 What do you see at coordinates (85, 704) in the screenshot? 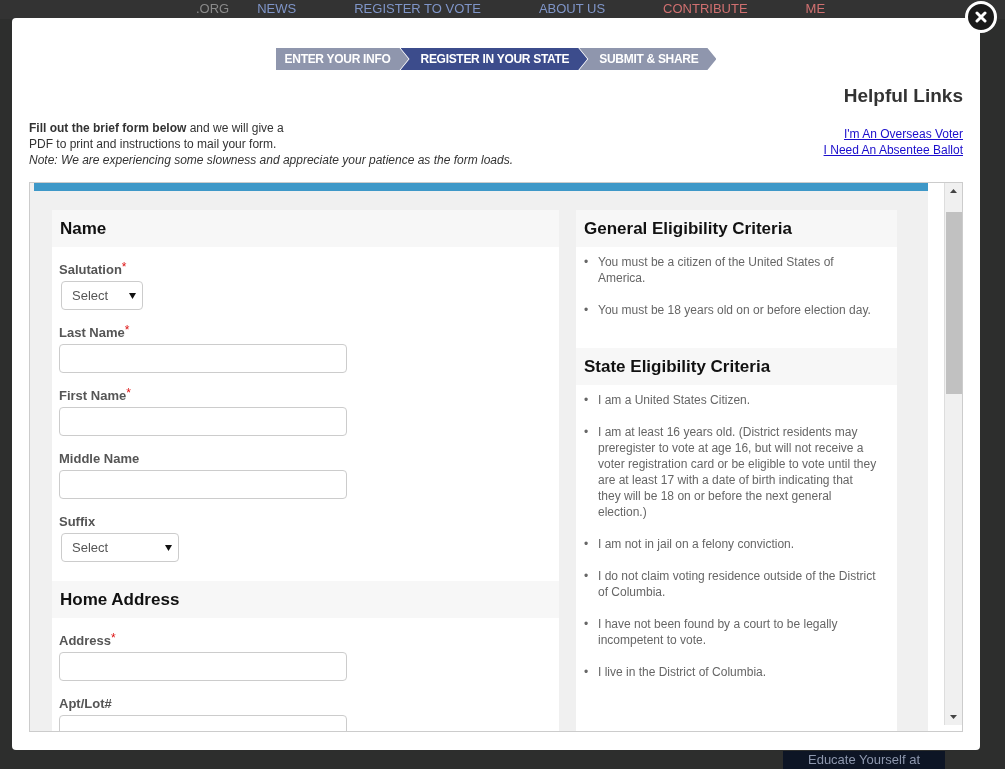
I see `field-label: Apt/Lot#` at bounding box center [85, 704].